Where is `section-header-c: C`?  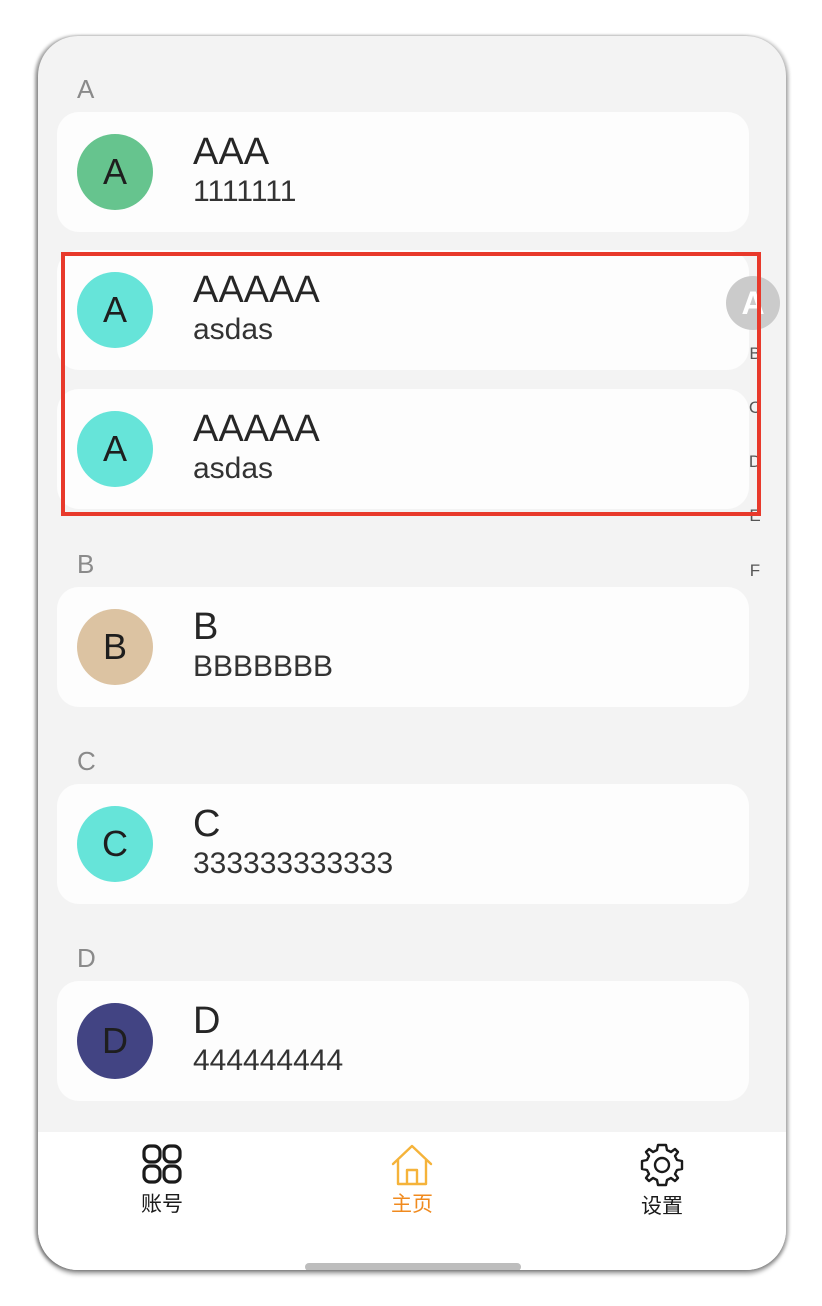 section-header-c: C is located at coordinates (86, 761).